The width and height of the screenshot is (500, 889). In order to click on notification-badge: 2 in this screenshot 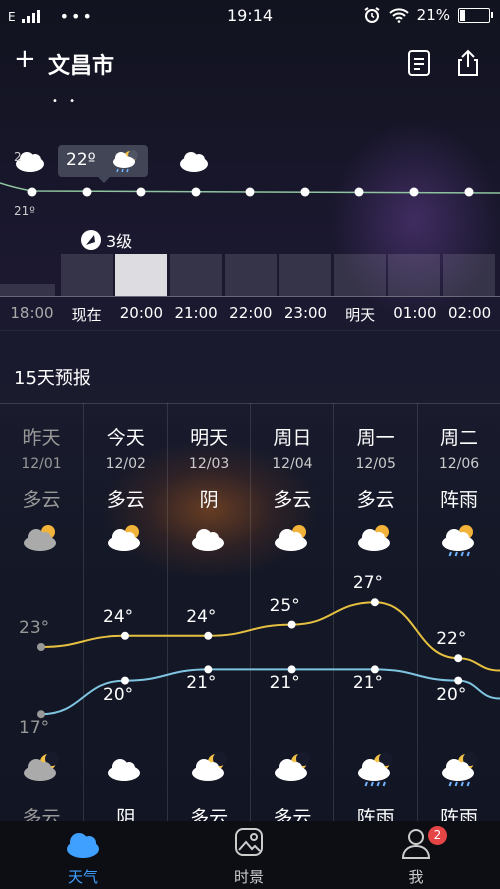, I will do `click(437, 835)`.